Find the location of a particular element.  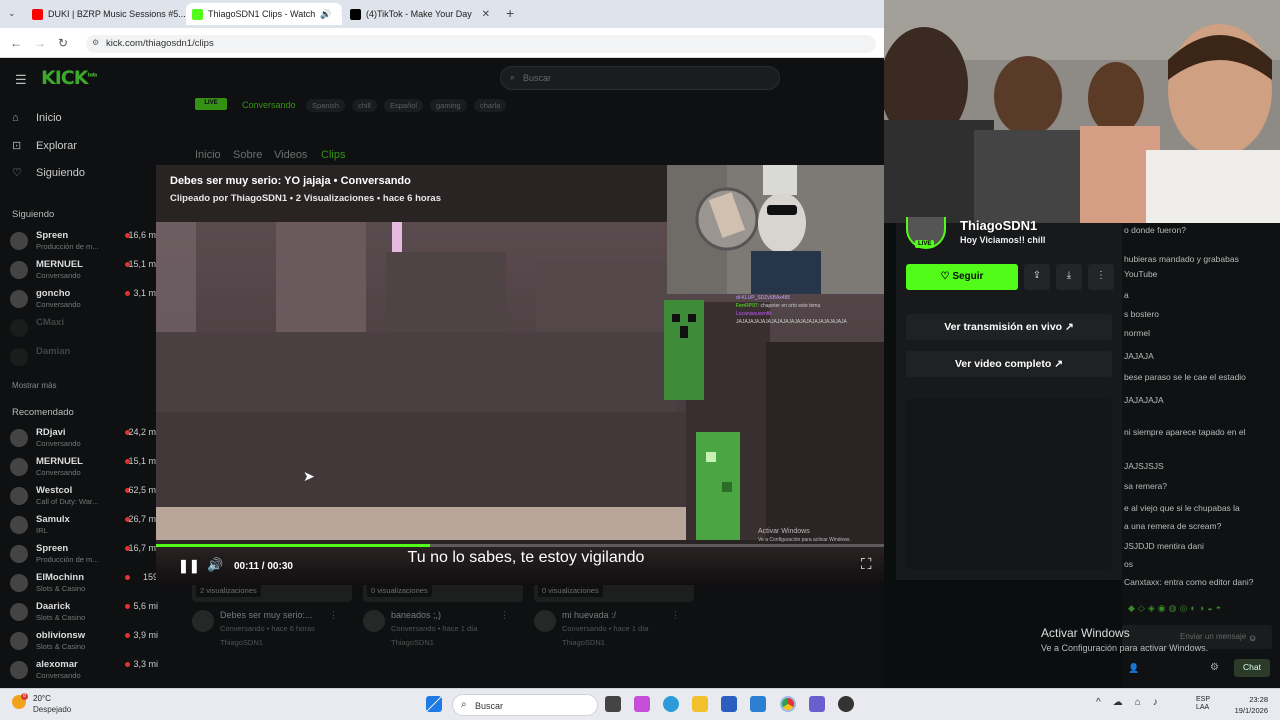

tag-chip: Español is located at coordinates (404, 105).